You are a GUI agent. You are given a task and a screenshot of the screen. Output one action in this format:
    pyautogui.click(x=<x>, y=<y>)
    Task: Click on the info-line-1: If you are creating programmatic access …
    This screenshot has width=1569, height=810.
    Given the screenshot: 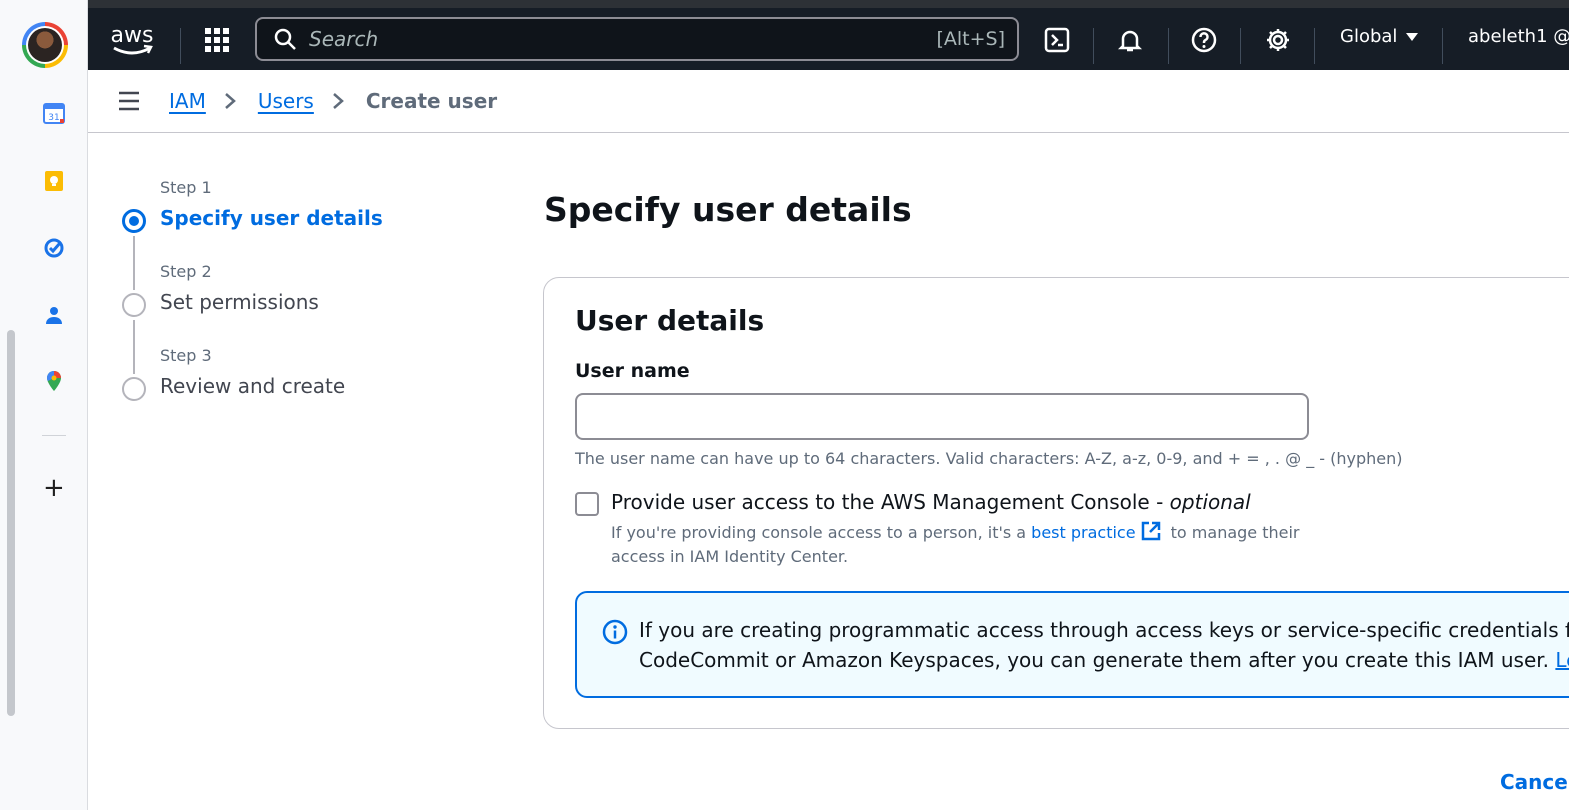 What is the action you would take?
    pyautogui.click(x=1104, y=630)
    